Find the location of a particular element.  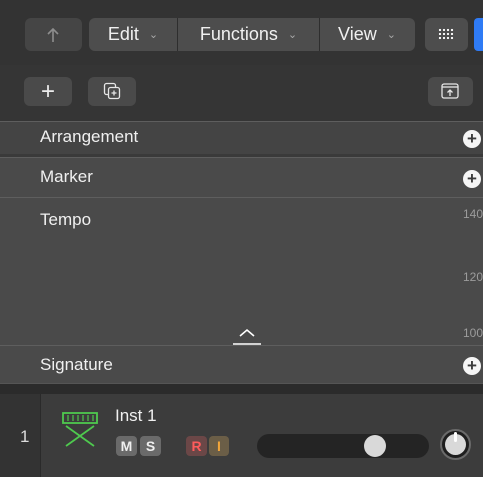

marker-label: Marker is located at coordinates (66, 176).